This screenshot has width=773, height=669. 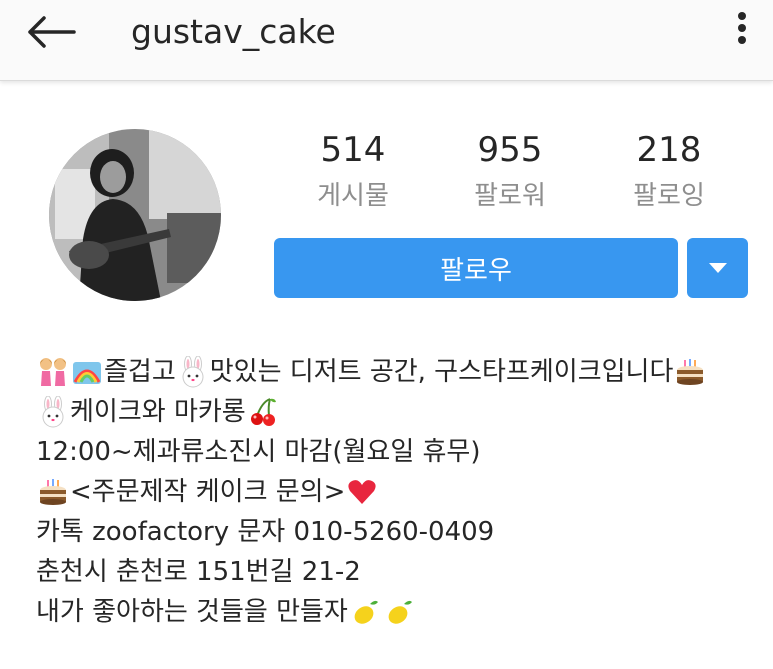 I want to click on following-label: 팔로잉, so click(x=669, y=196).